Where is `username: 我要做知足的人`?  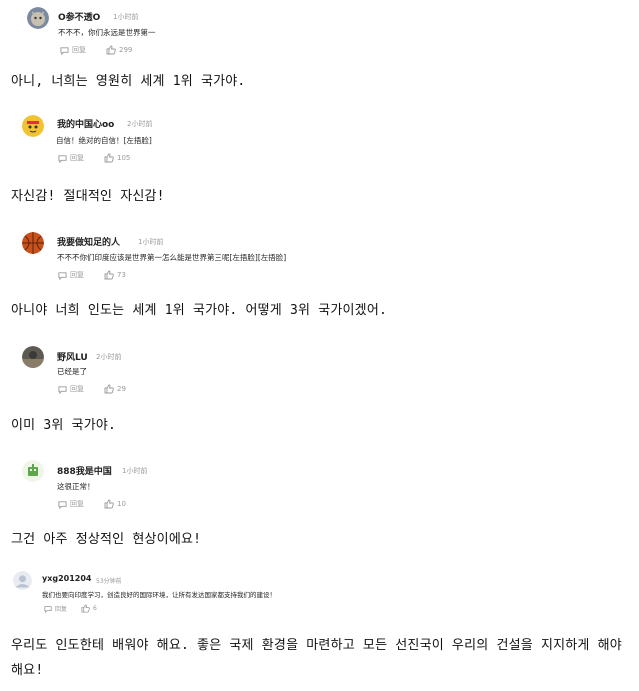
username: 我要做知足的人 is located at coordinates (88, 241).